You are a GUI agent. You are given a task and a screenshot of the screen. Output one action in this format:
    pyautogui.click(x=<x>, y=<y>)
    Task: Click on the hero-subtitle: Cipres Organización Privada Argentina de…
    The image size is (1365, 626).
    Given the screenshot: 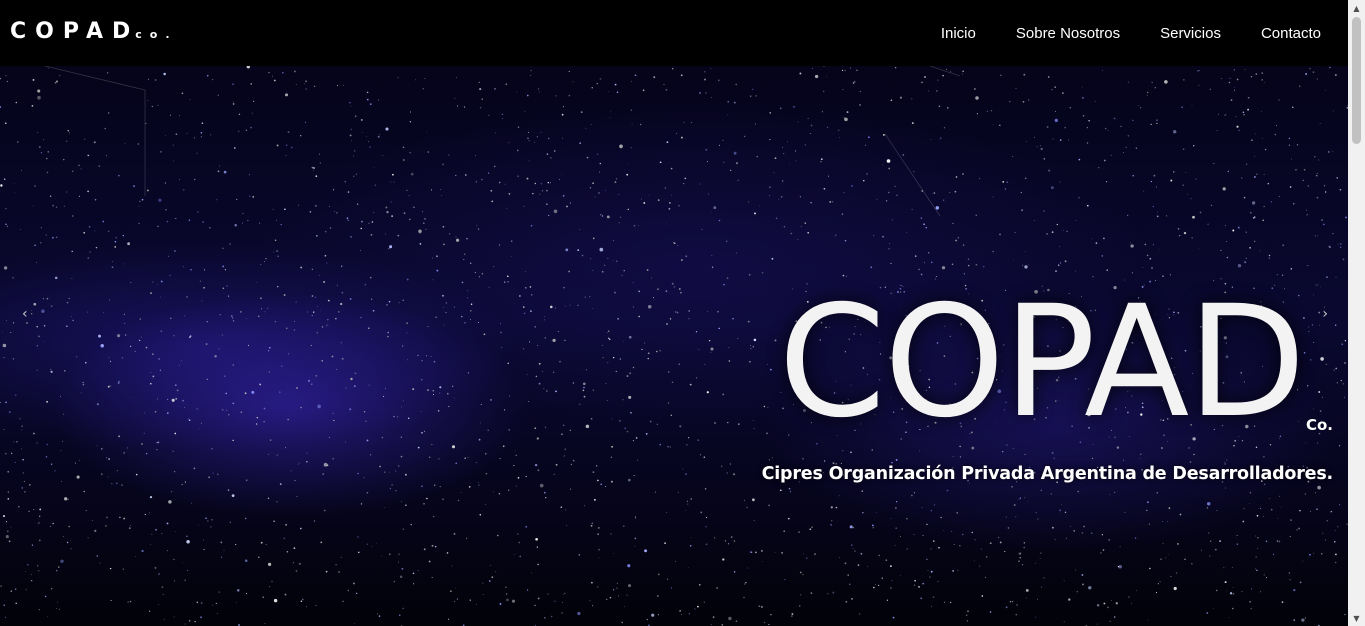 What is the action you would take?
    pyautogui.click(x=1047, y=474)
    